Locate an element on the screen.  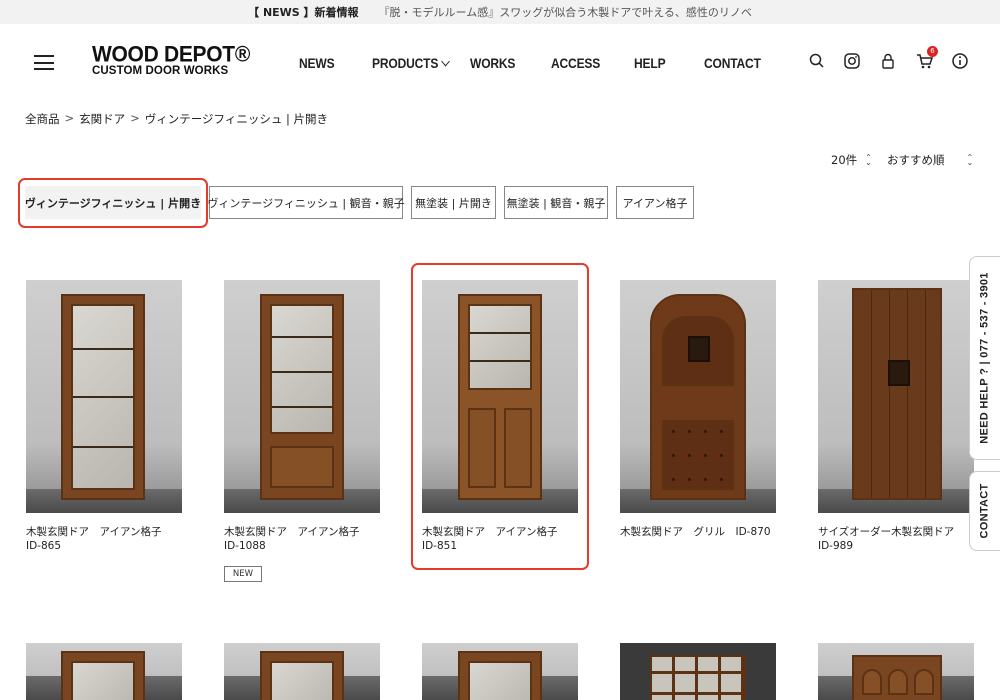
per-page-select: 20件 ⌃ ⌄ is located at coordinates (851, 160).